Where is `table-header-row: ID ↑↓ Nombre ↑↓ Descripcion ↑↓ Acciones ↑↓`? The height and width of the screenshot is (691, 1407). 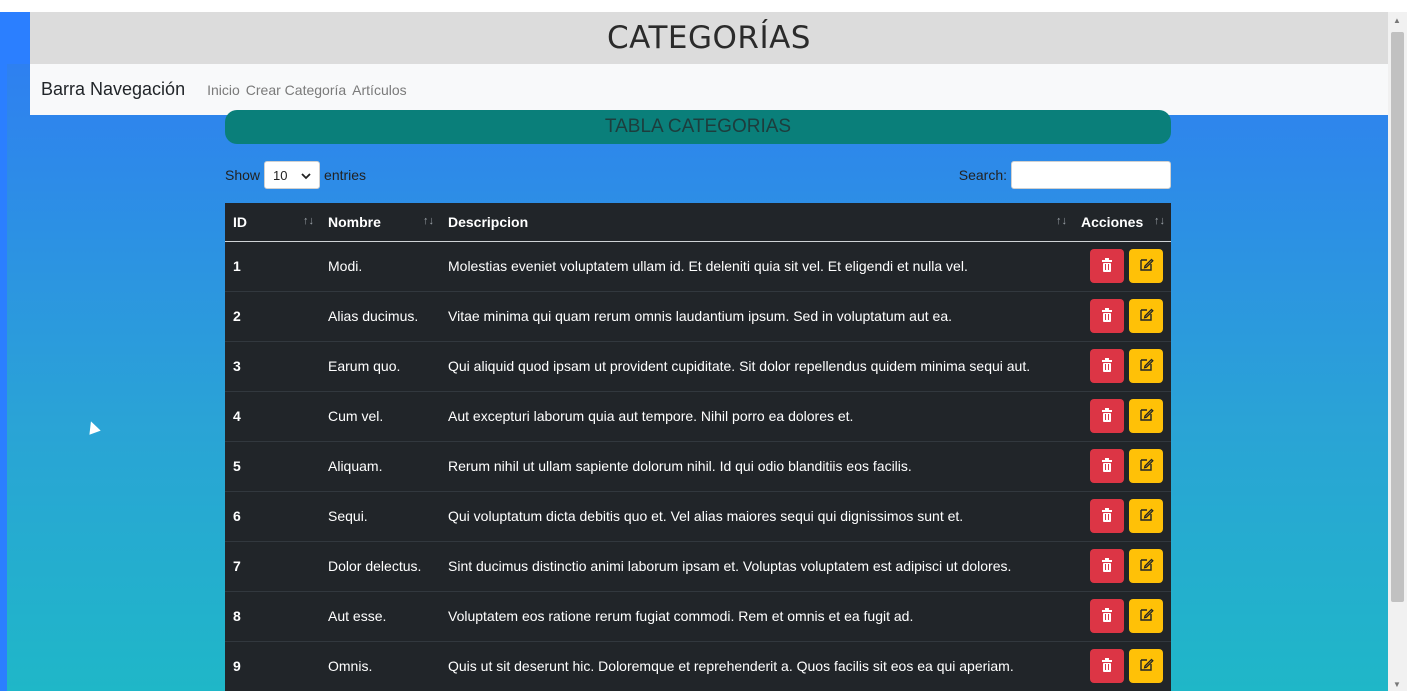
table-header-row: ID ↑↓ Nombre ↑↓ Descripcion ↑↓ Acciones ↑↓ is located at coordinates (698, 222).